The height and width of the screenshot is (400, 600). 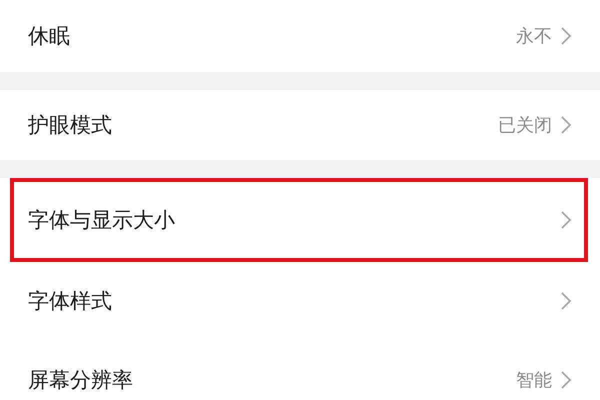 I want to click on setting-label: 字体样式, so click(x=70, y=301).